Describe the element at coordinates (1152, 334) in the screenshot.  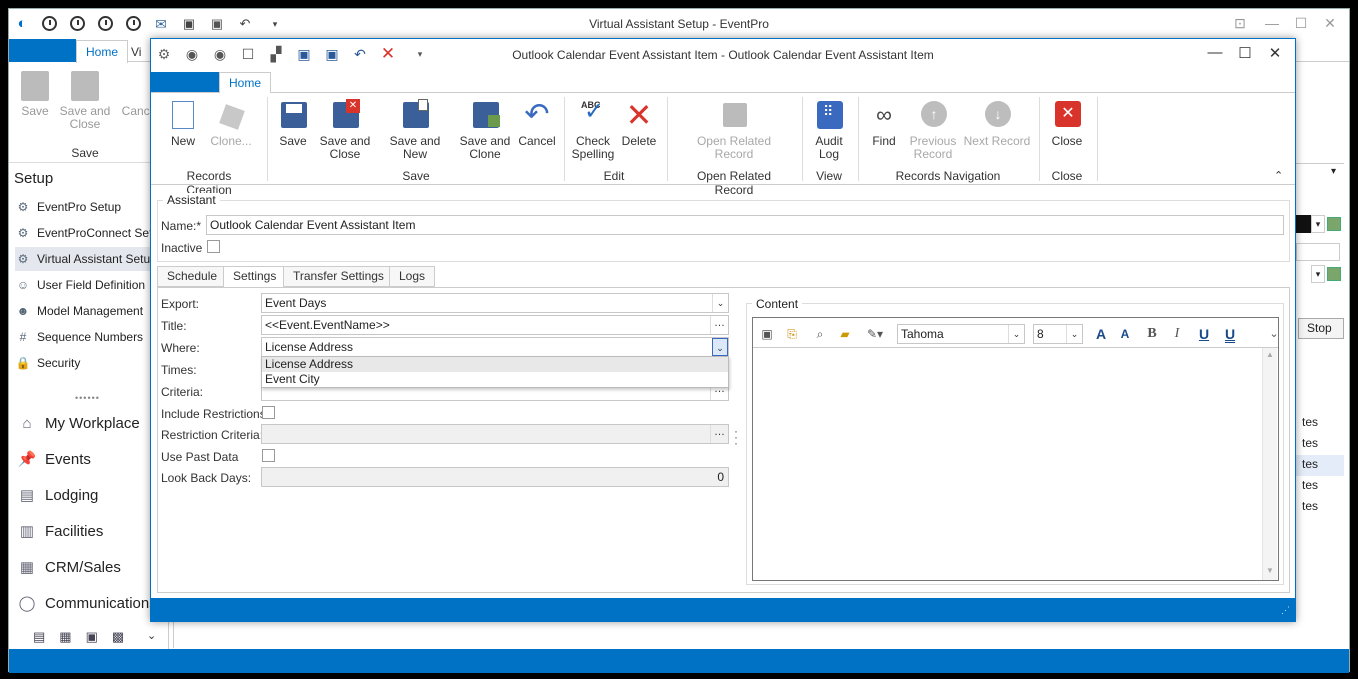
I see `bold-icon: B` at that location.